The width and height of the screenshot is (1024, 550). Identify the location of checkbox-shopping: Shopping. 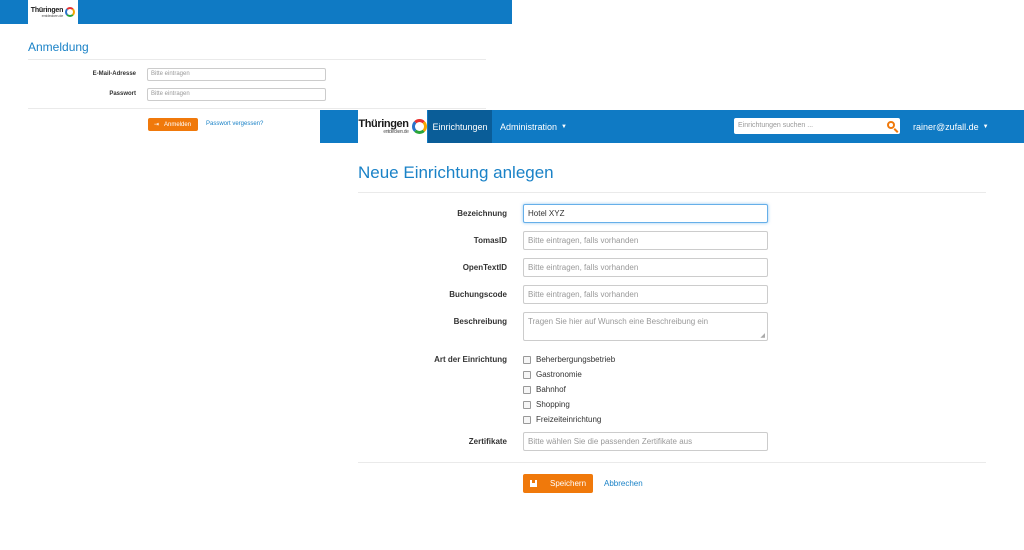
(546, 404).